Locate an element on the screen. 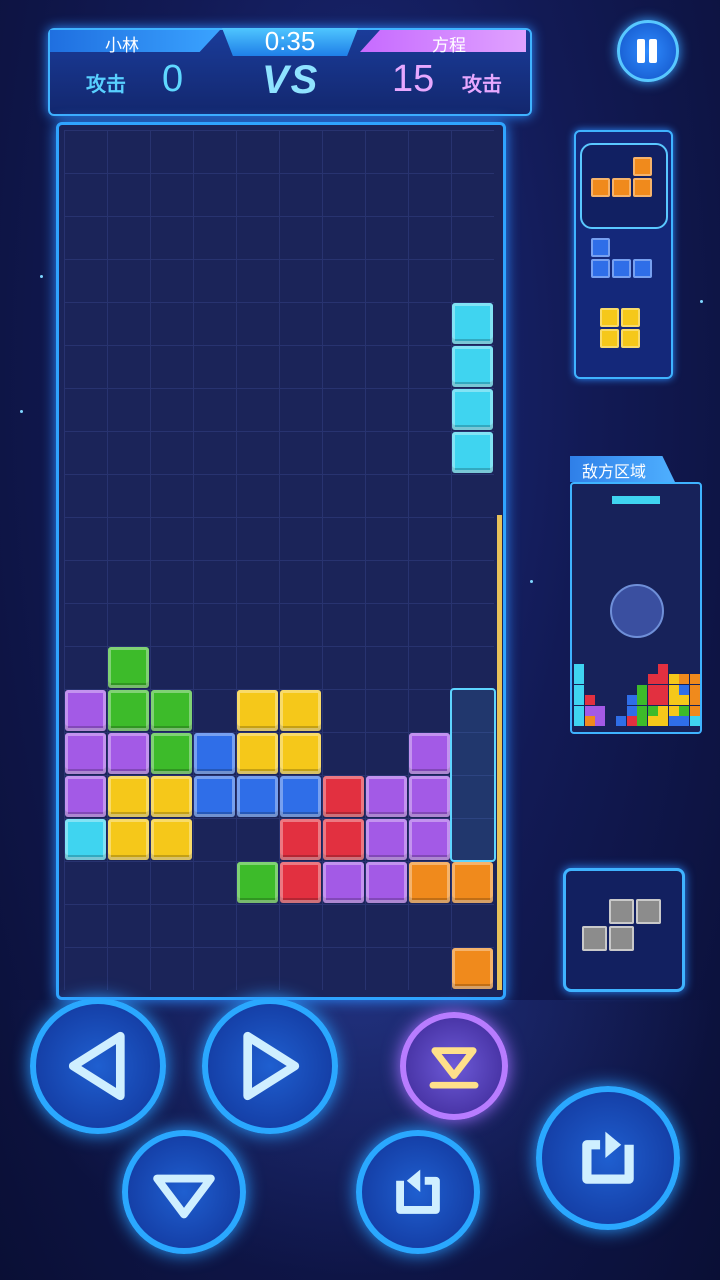  hard-drop-button is located at coordinates (454, 1066).